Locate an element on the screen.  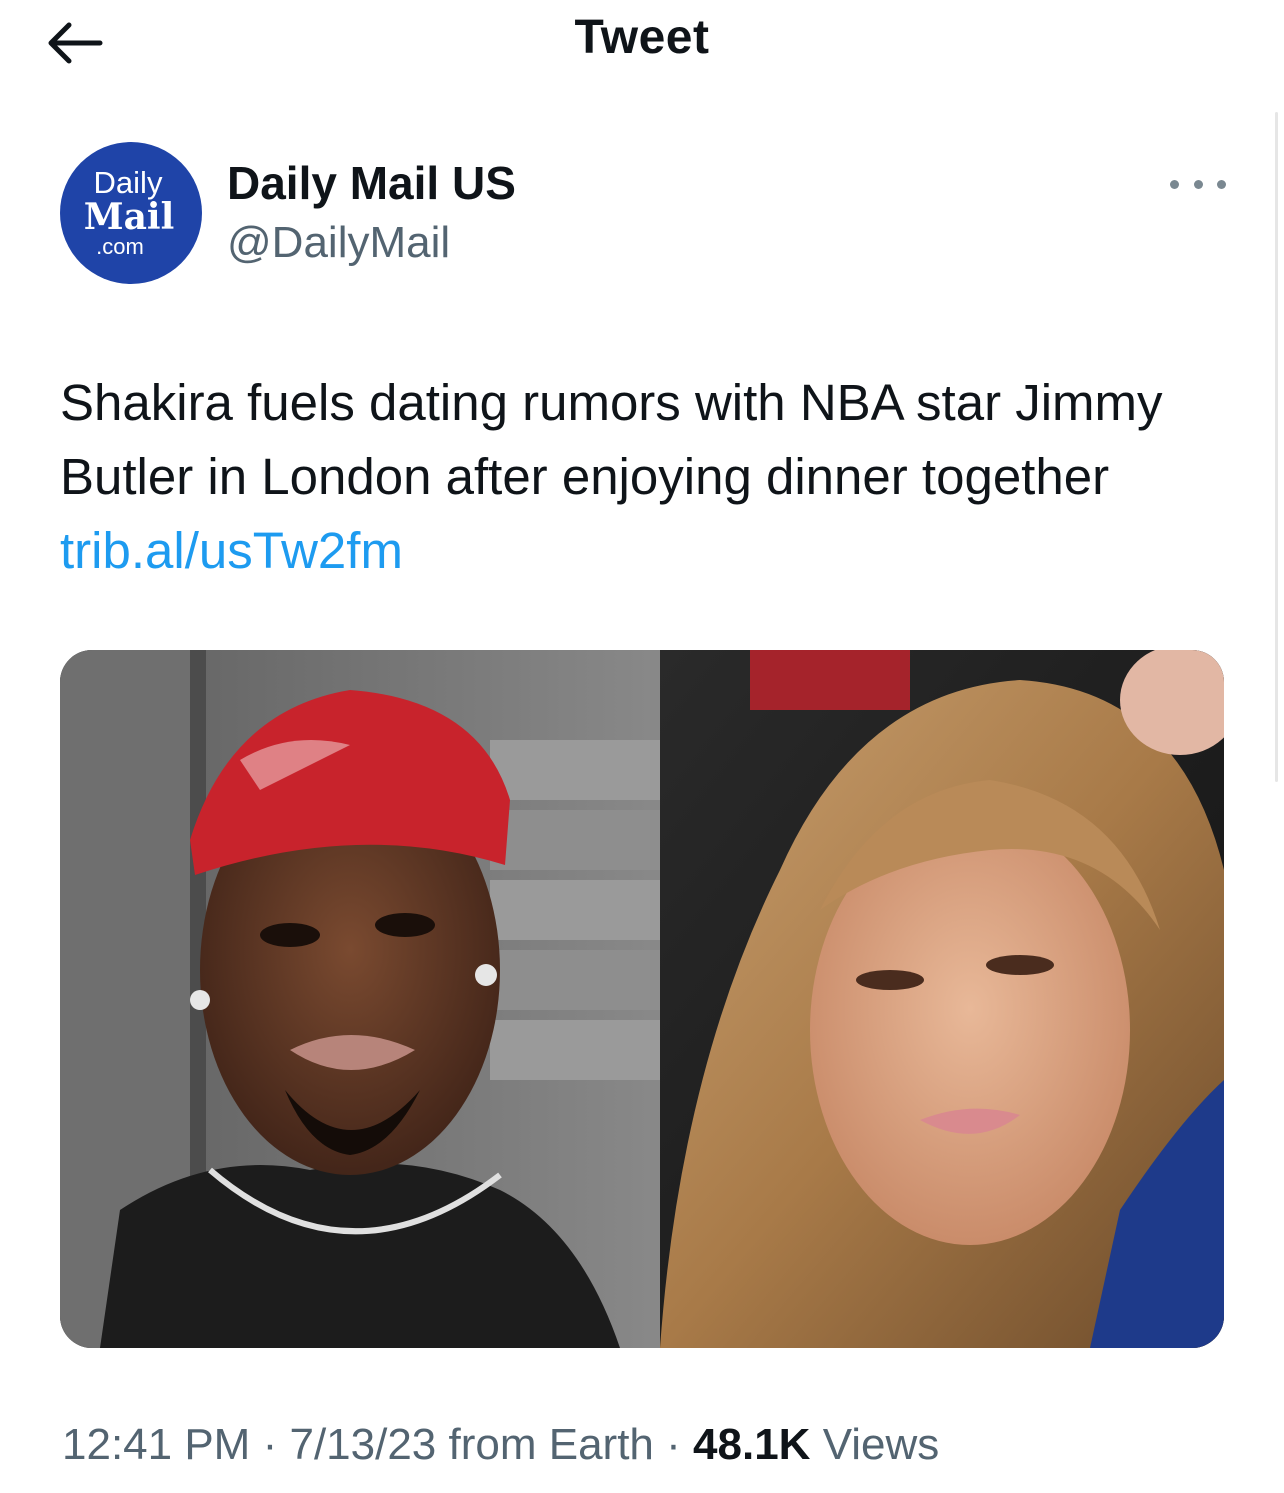
tweet-link: trib.al/usTw2fm is located at coordinates (231, 550).